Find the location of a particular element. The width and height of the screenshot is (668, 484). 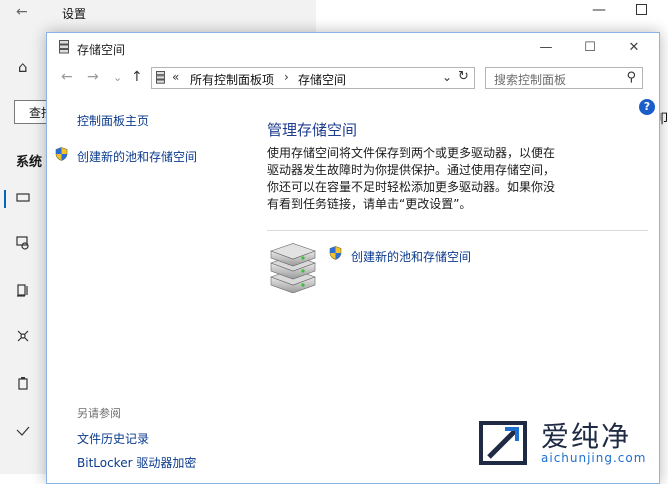

back-button: ← is located at coordinates (67, 77).